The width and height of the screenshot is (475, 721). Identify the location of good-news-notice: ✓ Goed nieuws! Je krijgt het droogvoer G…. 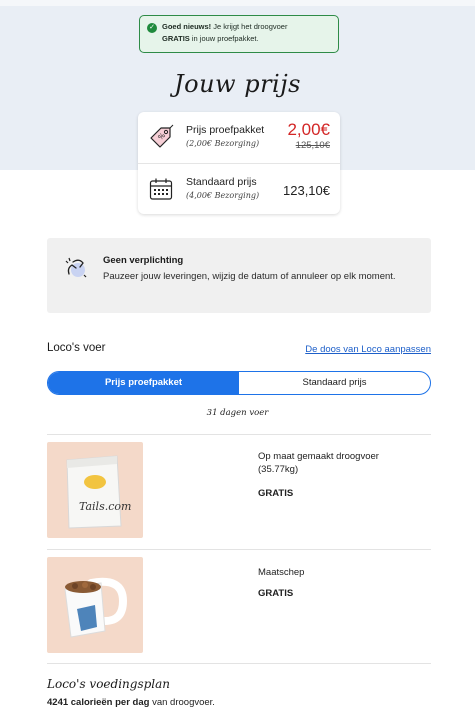
(239, 34).